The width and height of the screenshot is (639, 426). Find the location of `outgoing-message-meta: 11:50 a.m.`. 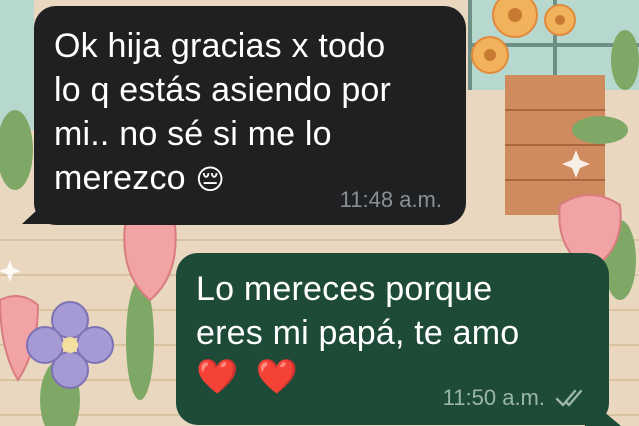

outgoing-message-meta: 11:50 a.m. is located at coordinates (516, 398).